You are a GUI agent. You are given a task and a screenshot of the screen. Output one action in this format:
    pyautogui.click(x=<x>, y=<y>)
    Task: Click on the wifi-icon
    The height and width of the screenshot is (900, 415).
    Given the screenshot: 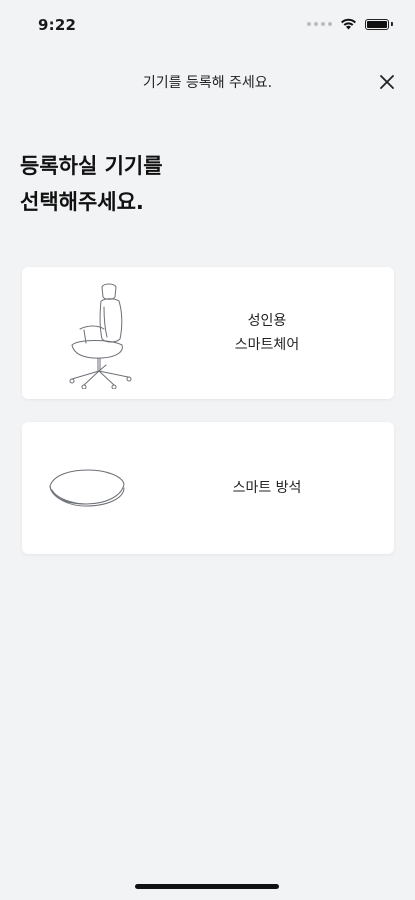 What is the action you would take?
    pyautogui.click(x=348, y=24)
    